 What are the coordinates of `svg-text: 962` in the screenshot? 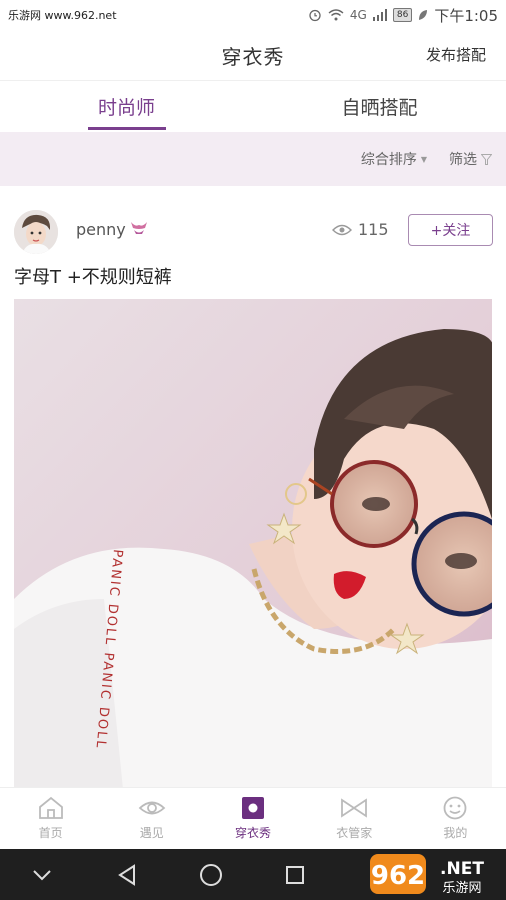 It's located at (398, 876).